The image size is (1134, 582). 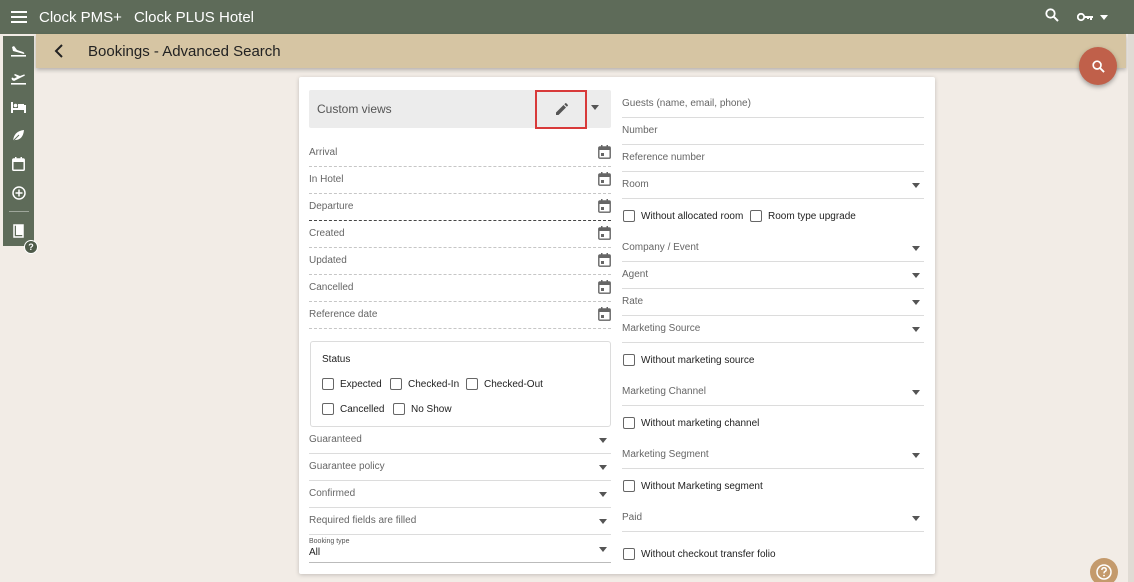 I want to click on arrival-date-field: Arrival, so click(x=460, y=153).